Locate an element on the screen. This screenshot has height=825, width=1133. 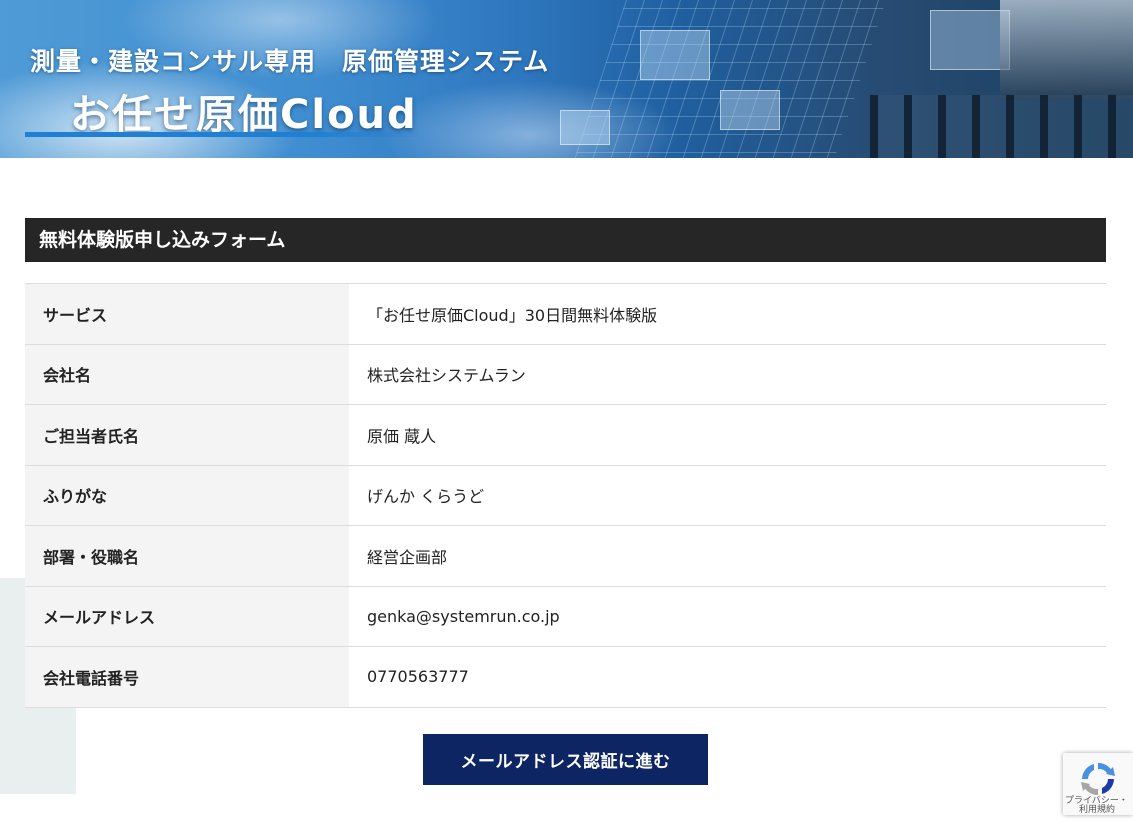
table-row: ご担当者氏名 原価 蔵人 is located at coordinates (565, 434).